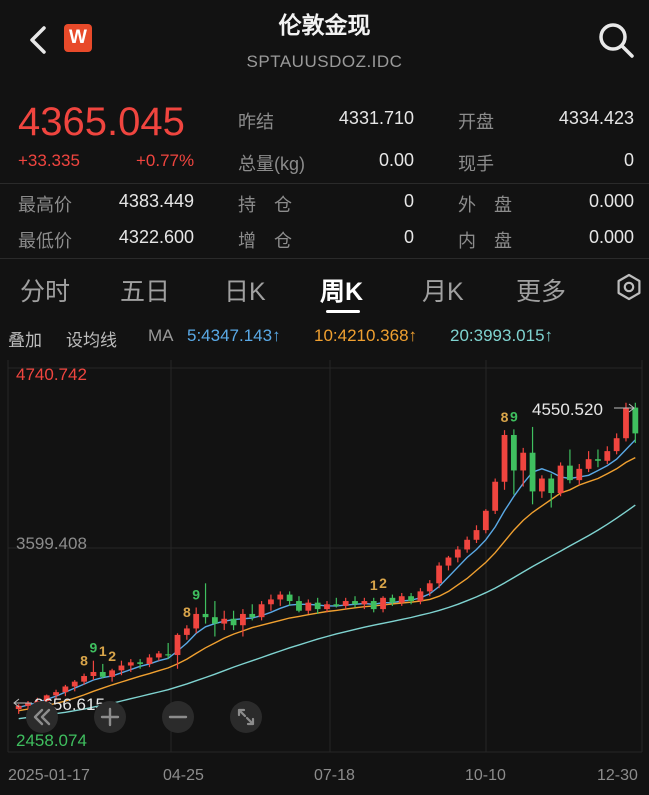 This screenshot has height=795, width=649. I want to click on tab-five-day: 五日, so click(145, 290).